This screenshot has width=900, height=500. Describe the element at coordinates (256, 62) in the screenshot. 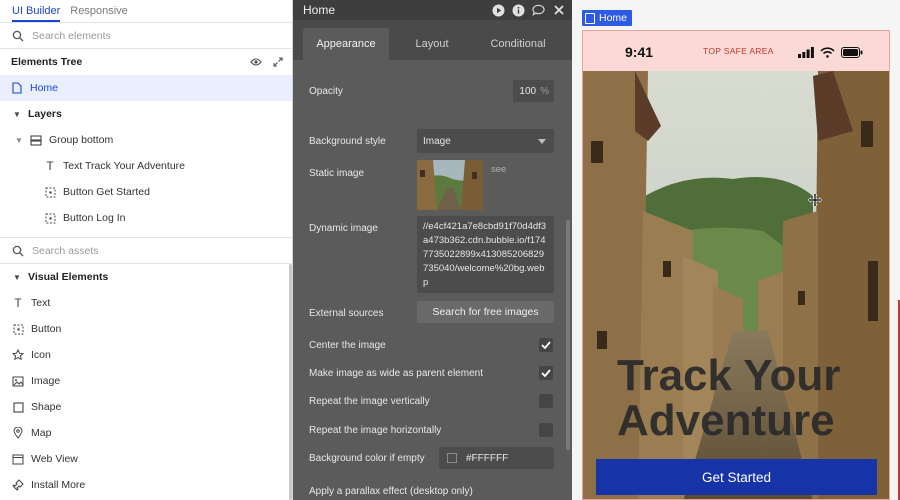

I see `eye-icon` at that location.